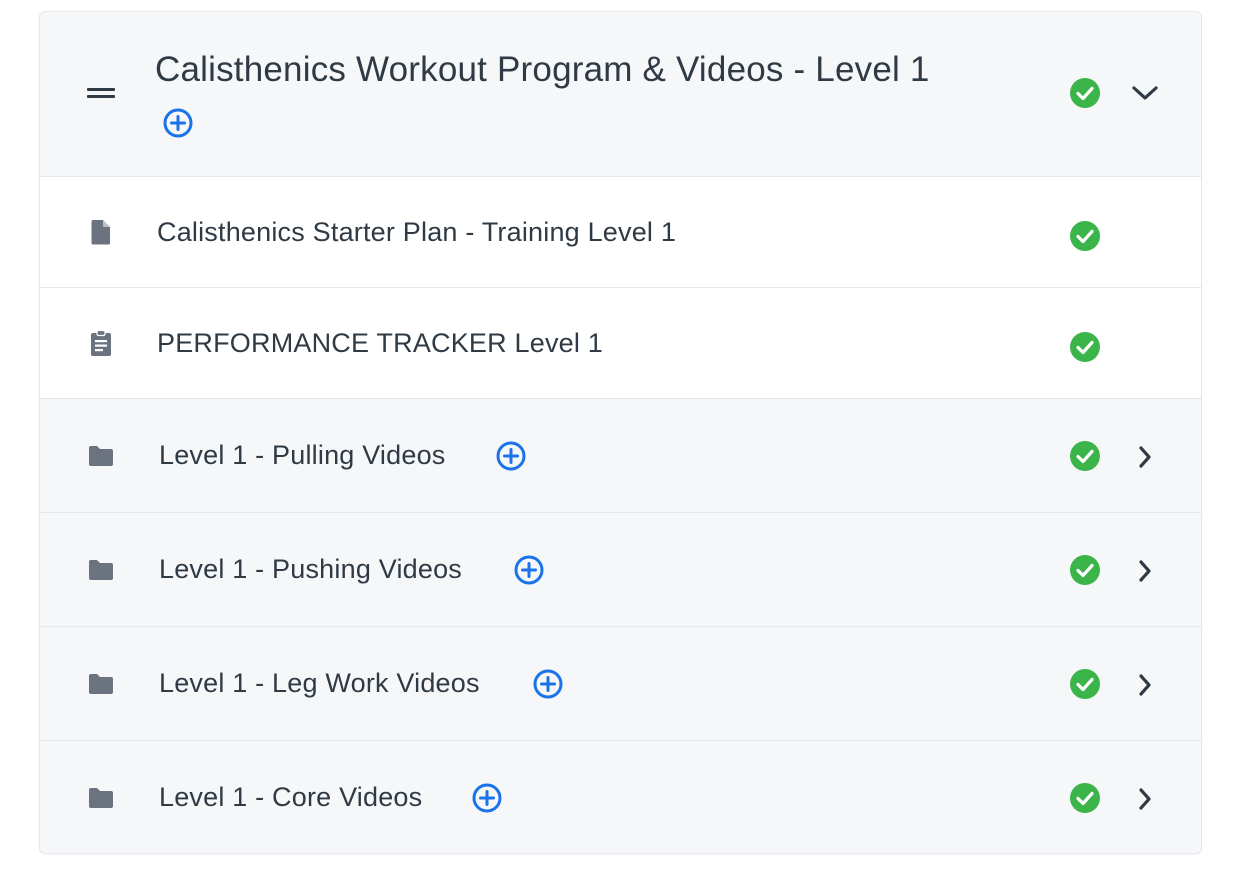 The image size is (1240, 878). What do you see at coordinates (620, 684) in the screenshot?
I see `folder-row: Level 1 - Leg Work Videos` at bounding box center [620, 684].